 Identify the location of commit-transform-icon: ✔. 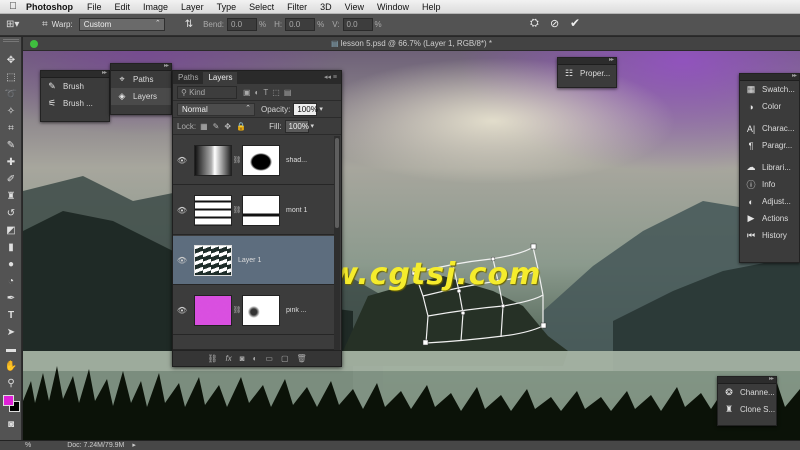
(575, 23).